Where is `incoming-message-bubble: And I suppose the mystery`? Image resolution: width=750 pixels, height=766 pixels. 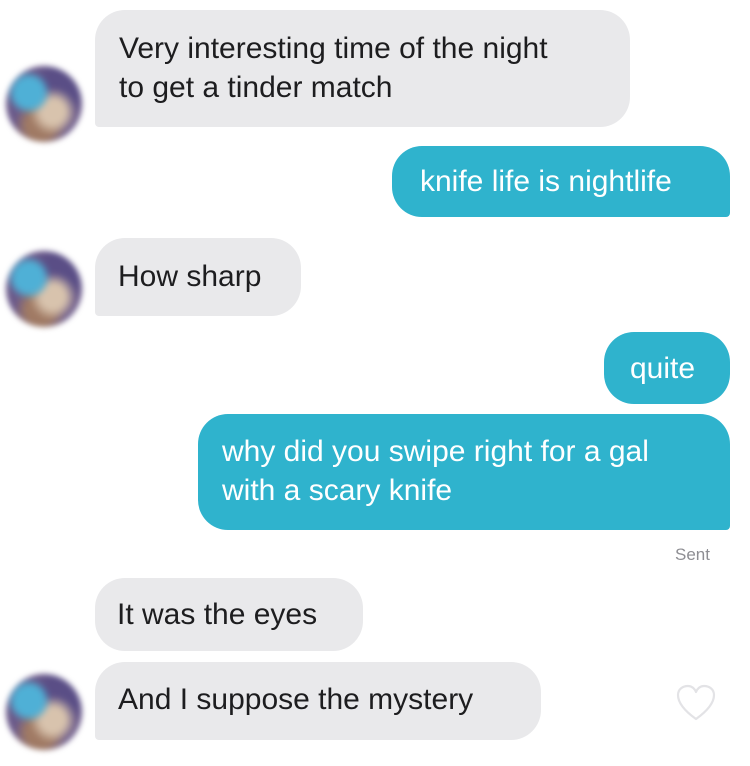 incoming-message-bubble: And I suppose the mystery is located at coordinates (318, 701).